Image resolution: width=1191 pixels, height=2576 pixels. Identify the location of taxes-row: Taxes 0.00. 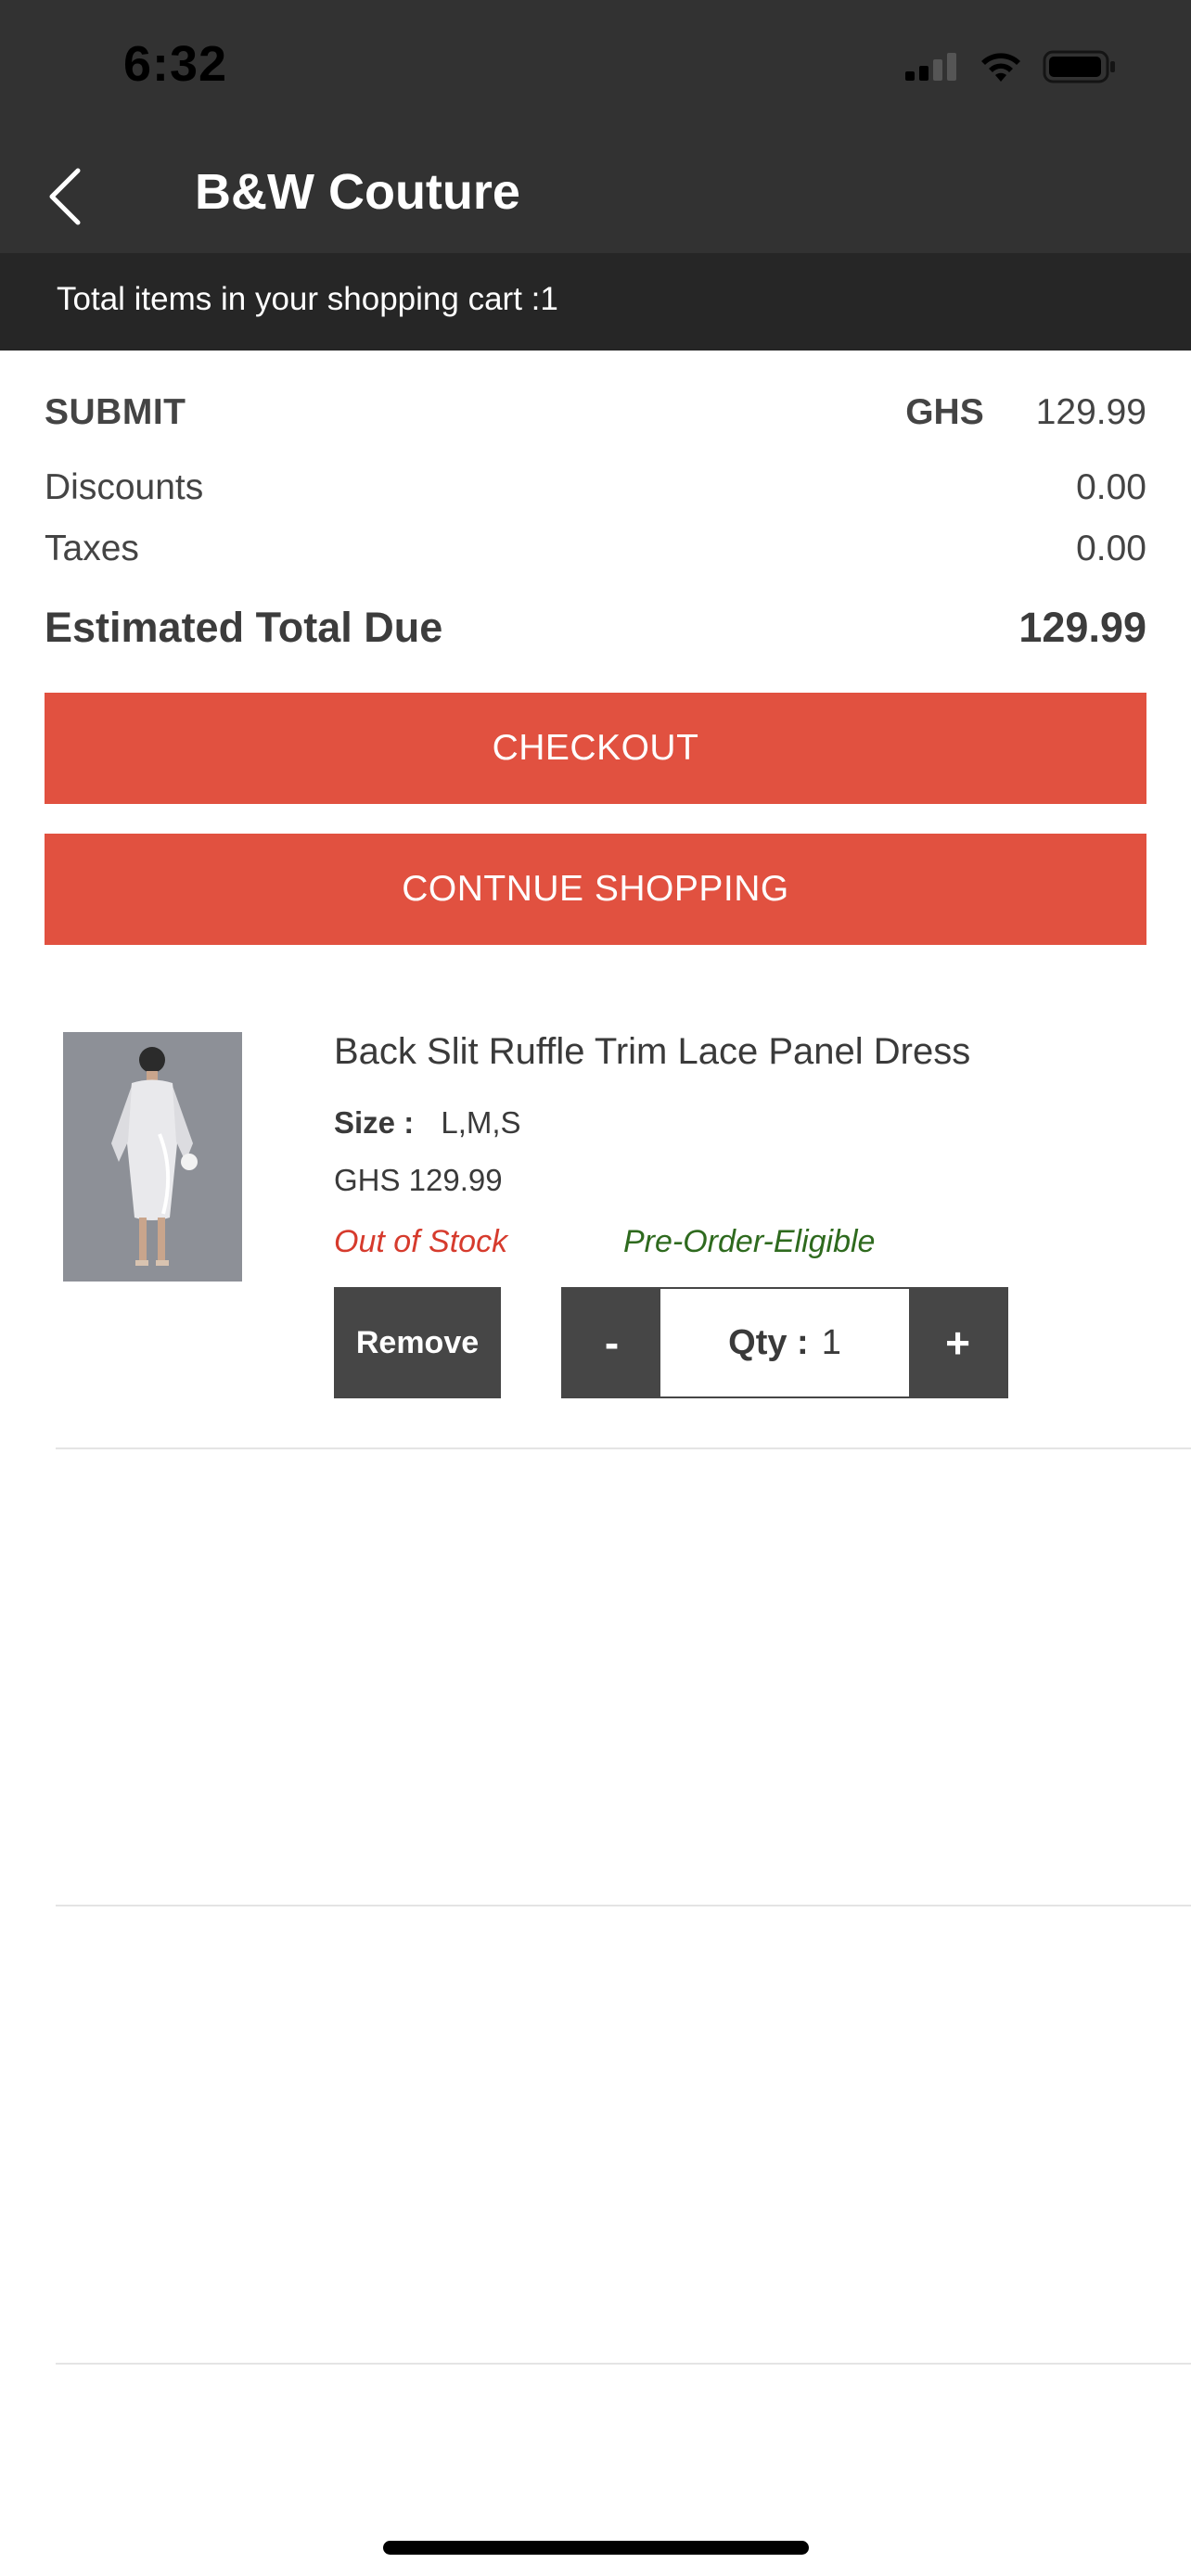
(595, 549).